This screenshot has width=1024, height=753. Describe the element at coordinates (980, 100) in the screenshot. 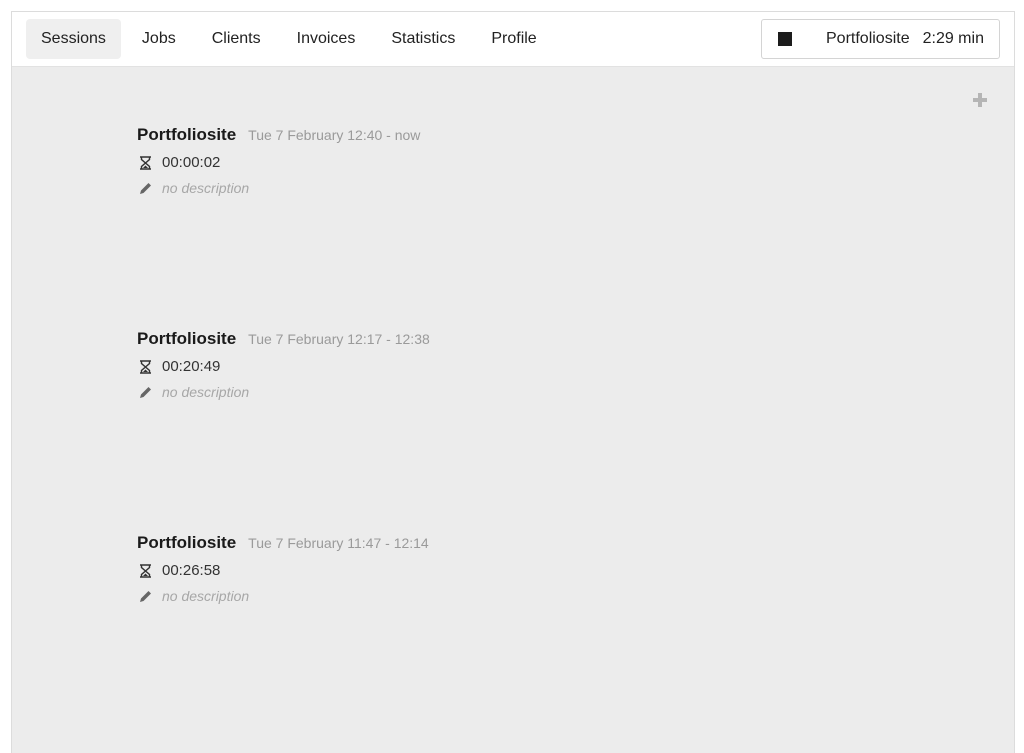

I see `plus-icon` at that location.